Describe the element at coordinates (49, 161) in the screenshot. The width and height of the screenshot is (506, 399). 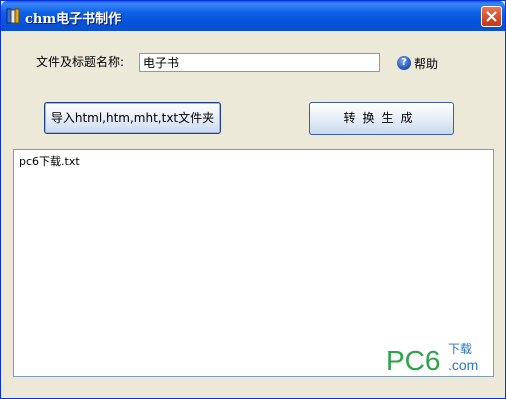
I see `log-line: pc6下载.txt` at that location.